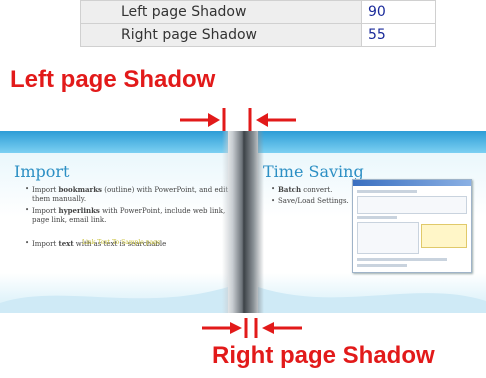 Image resolution: width=486 pixels, height=378 pixels. Describe the element at coordinates (221, 12) in the screenshot. I see `setting-name: Left page Shadow` at that location.